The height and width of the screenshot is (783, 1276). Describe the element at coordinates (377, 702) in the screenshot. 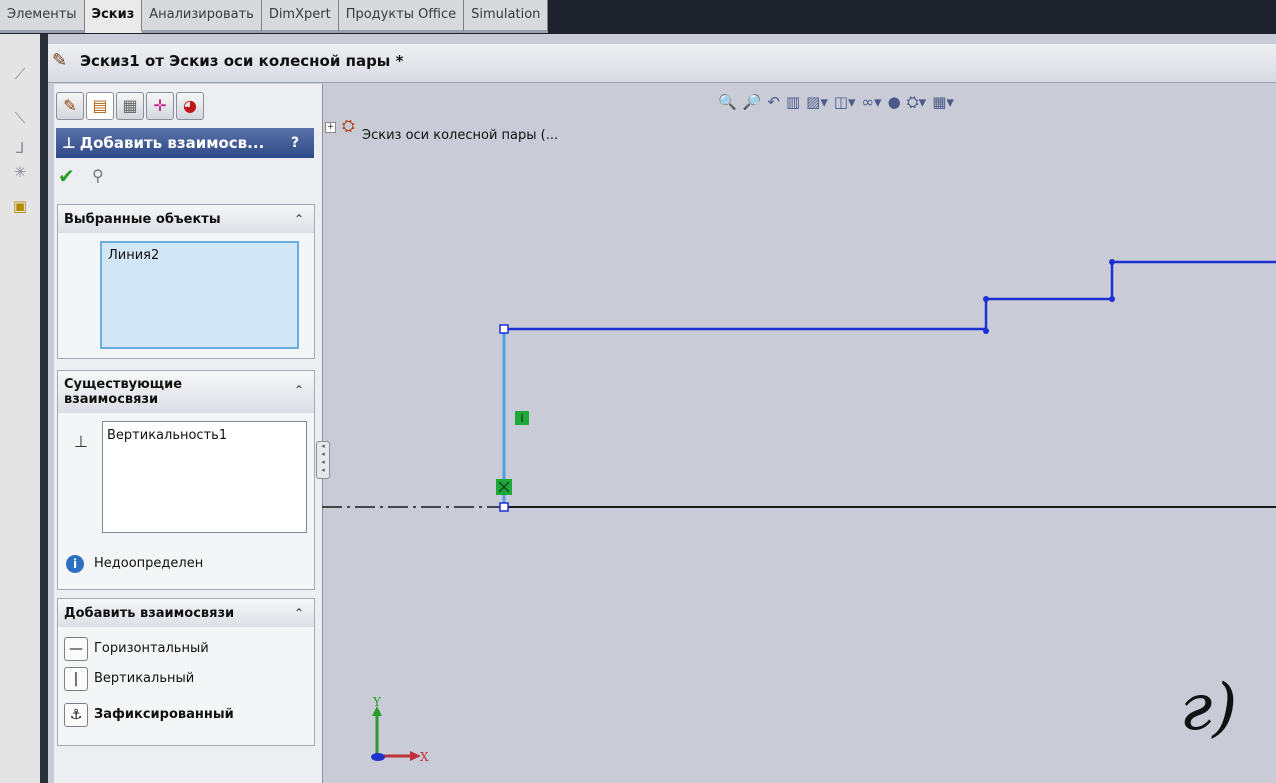

I see `triad-y-label: Y` at that location.